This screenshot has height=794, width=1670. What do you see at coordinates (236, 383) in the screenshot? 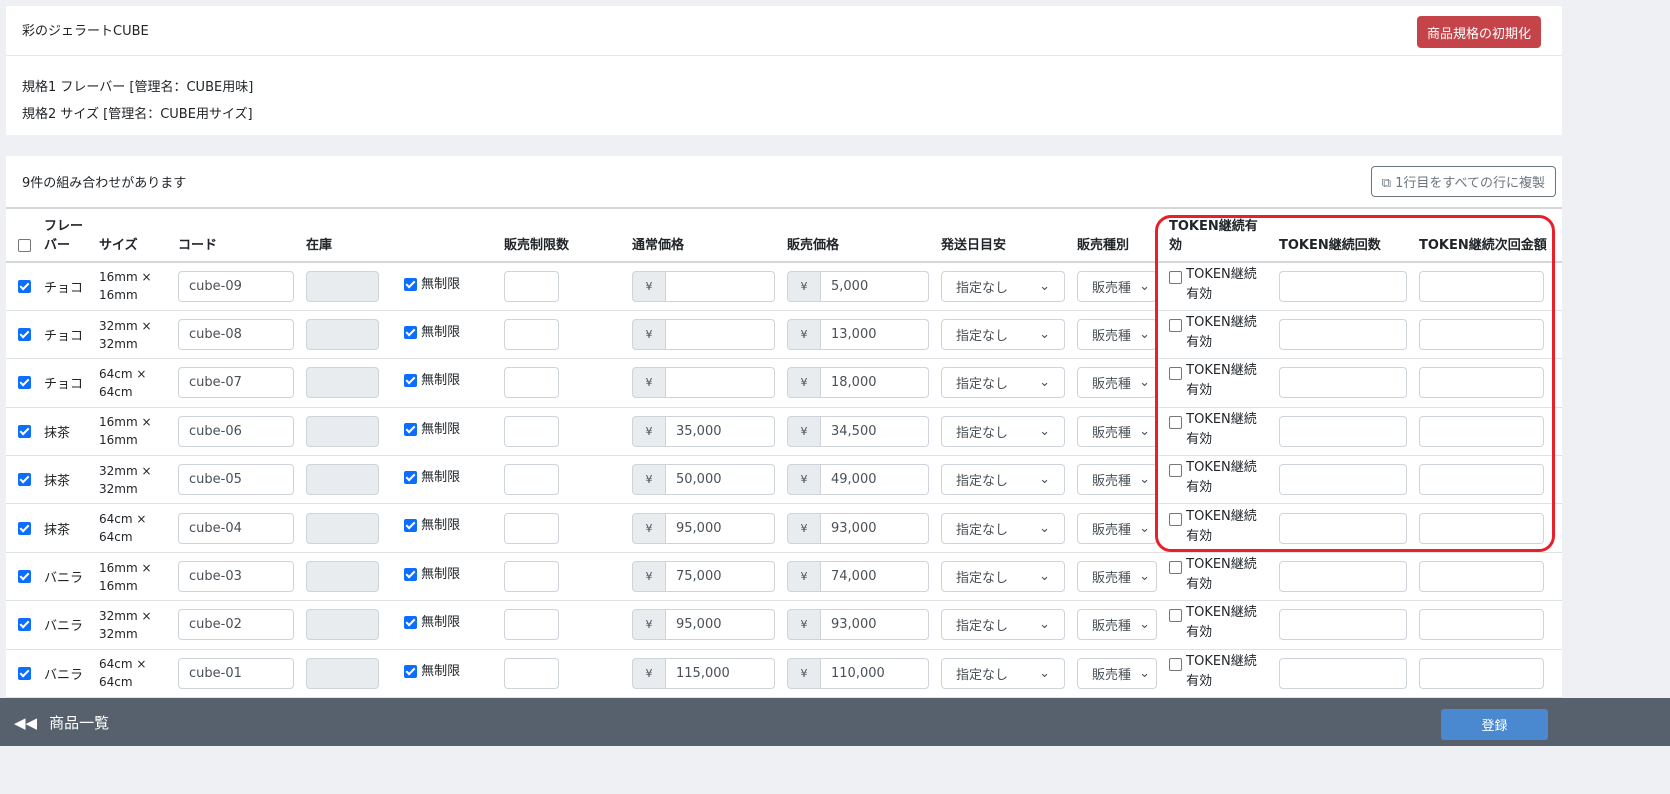
I see `code-input: cube-07` at bounding box center [236, 383].